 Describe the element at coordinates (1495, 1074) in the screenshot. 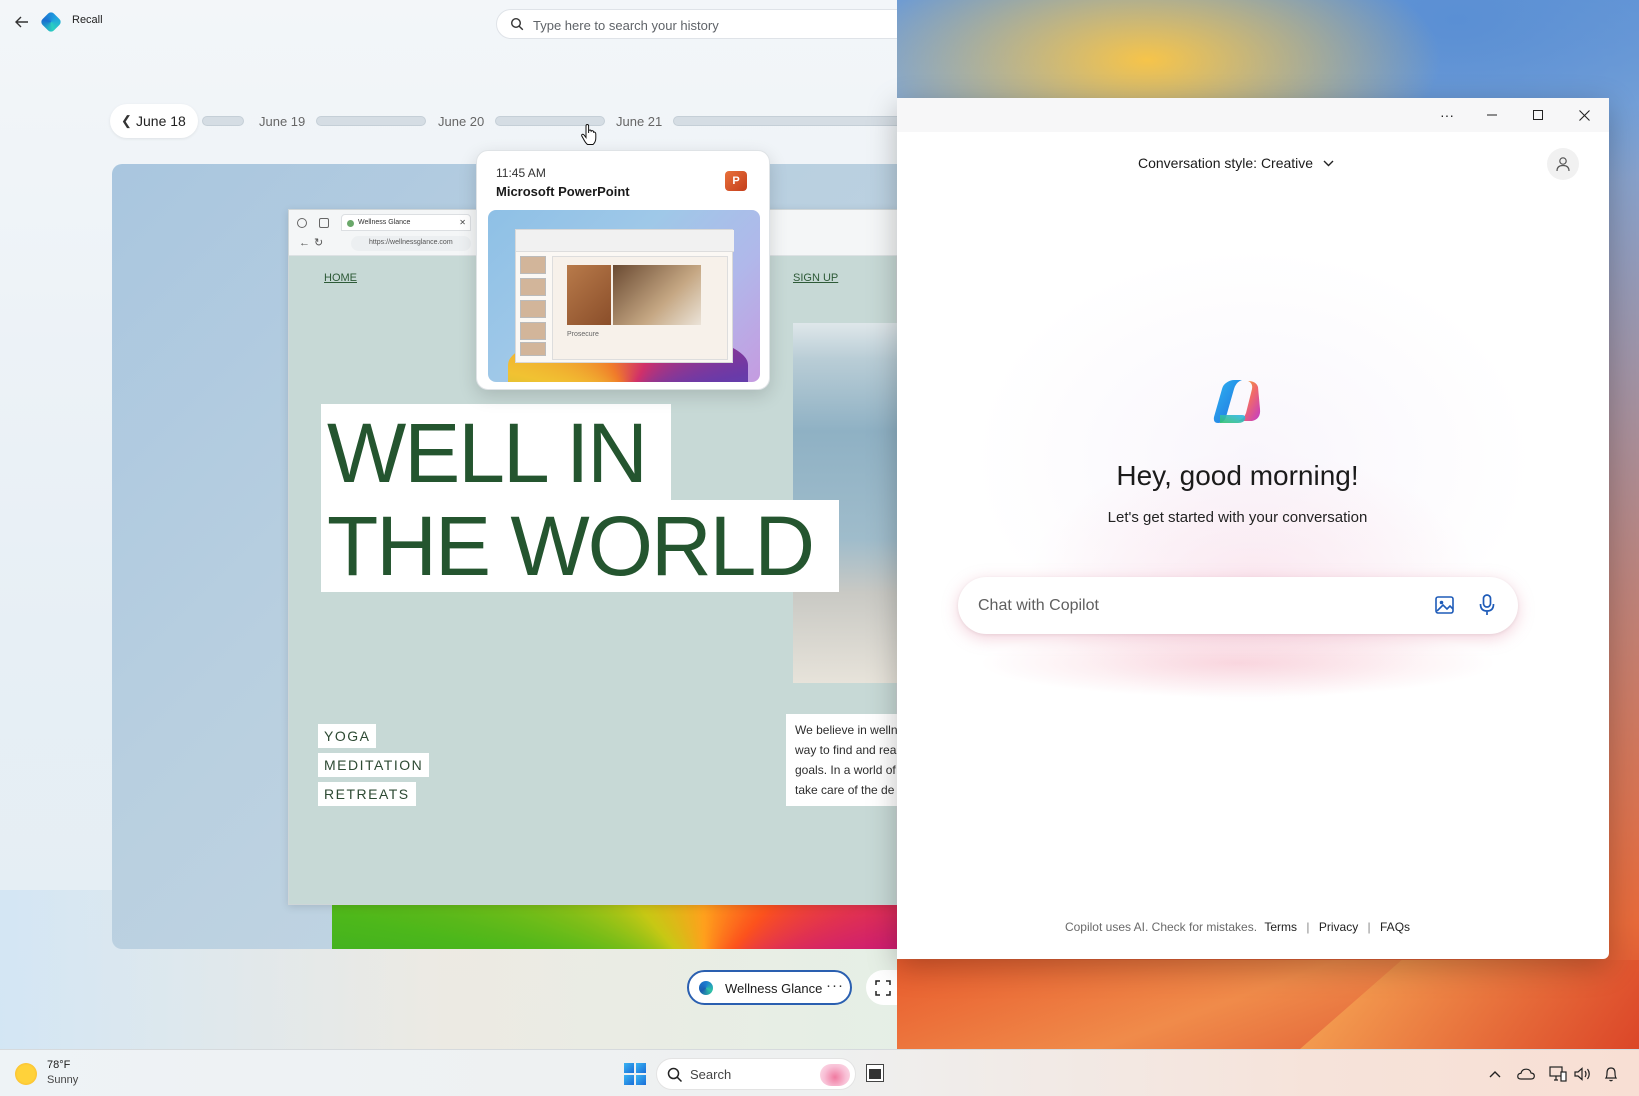

I see `show-hidden-icons-icon` at that location.